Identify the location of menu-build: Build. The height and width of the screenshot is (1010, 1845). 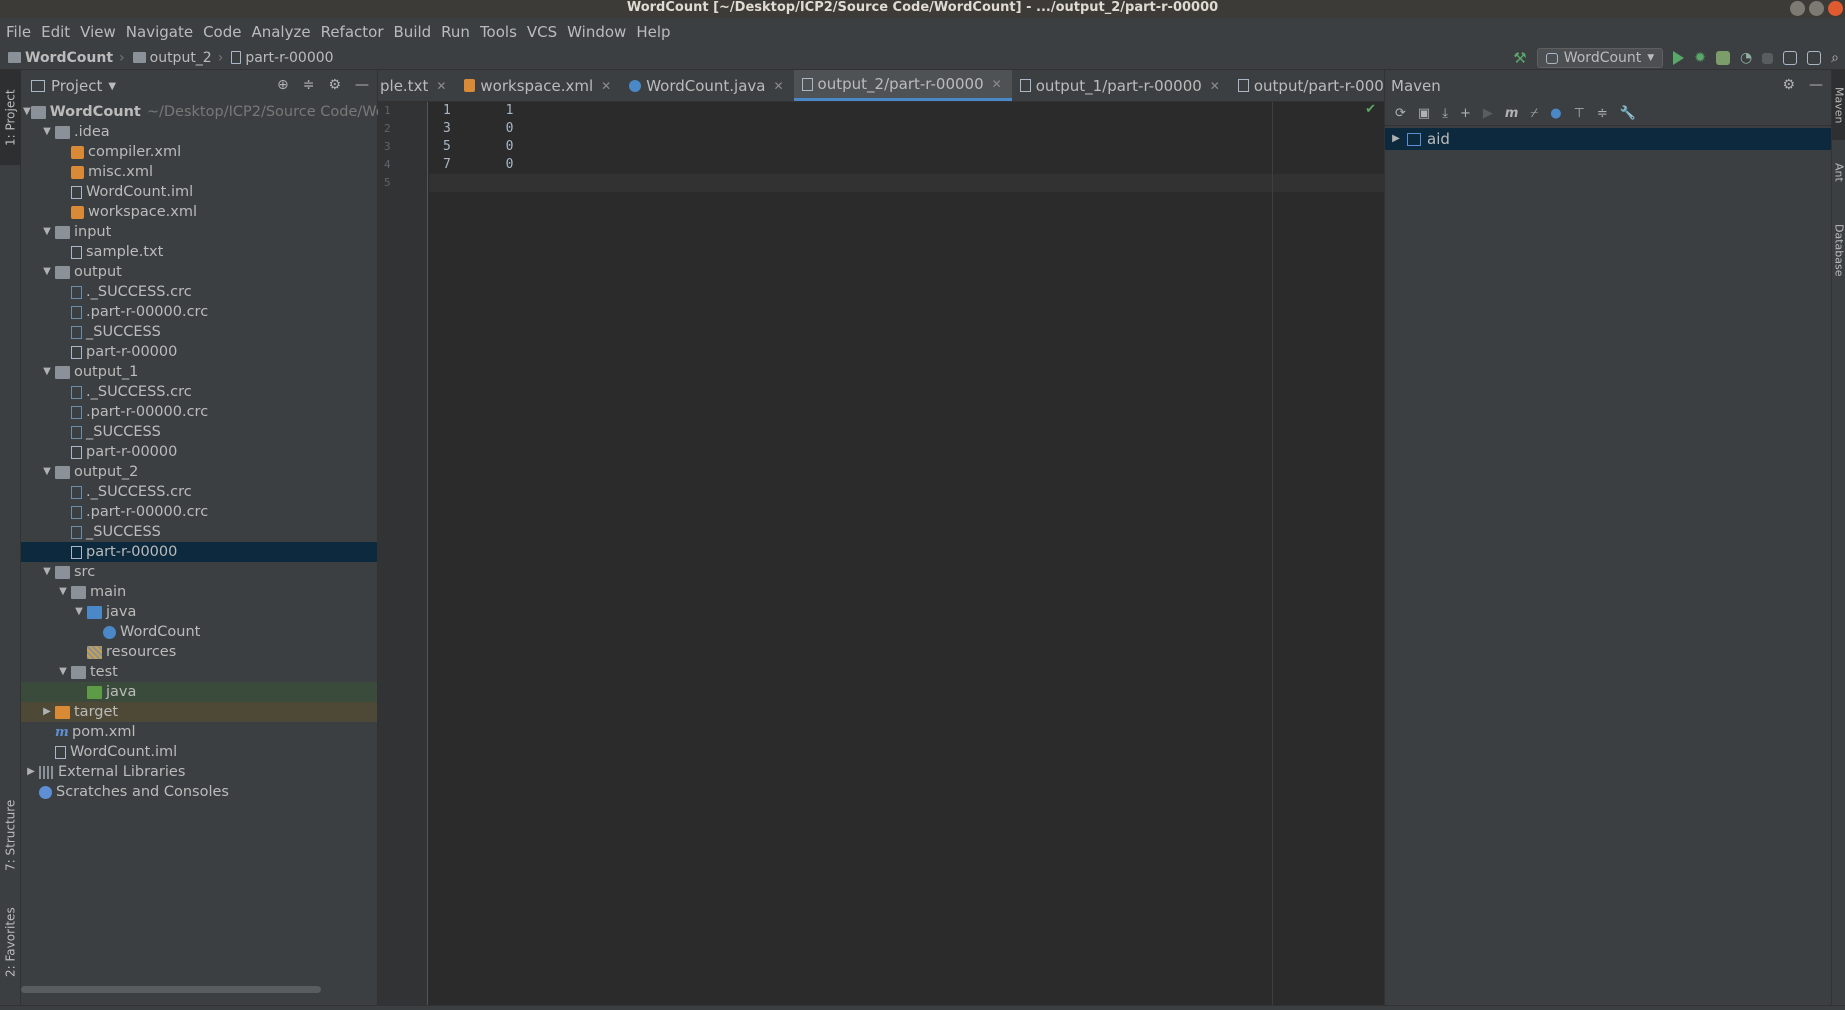
(413, 32).